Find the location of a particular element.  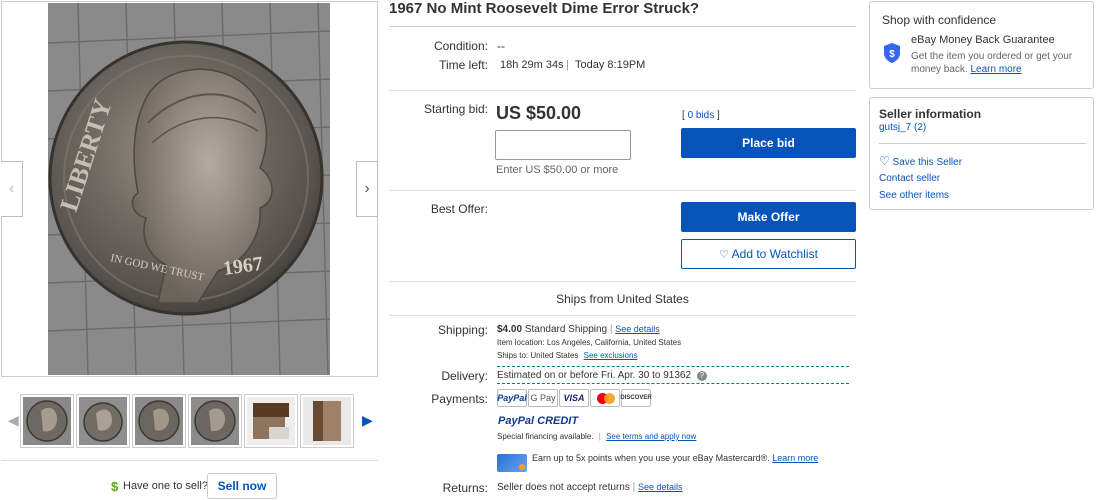

thumbnail-prev-icon: ◀ is located at coordinates (13, 420).